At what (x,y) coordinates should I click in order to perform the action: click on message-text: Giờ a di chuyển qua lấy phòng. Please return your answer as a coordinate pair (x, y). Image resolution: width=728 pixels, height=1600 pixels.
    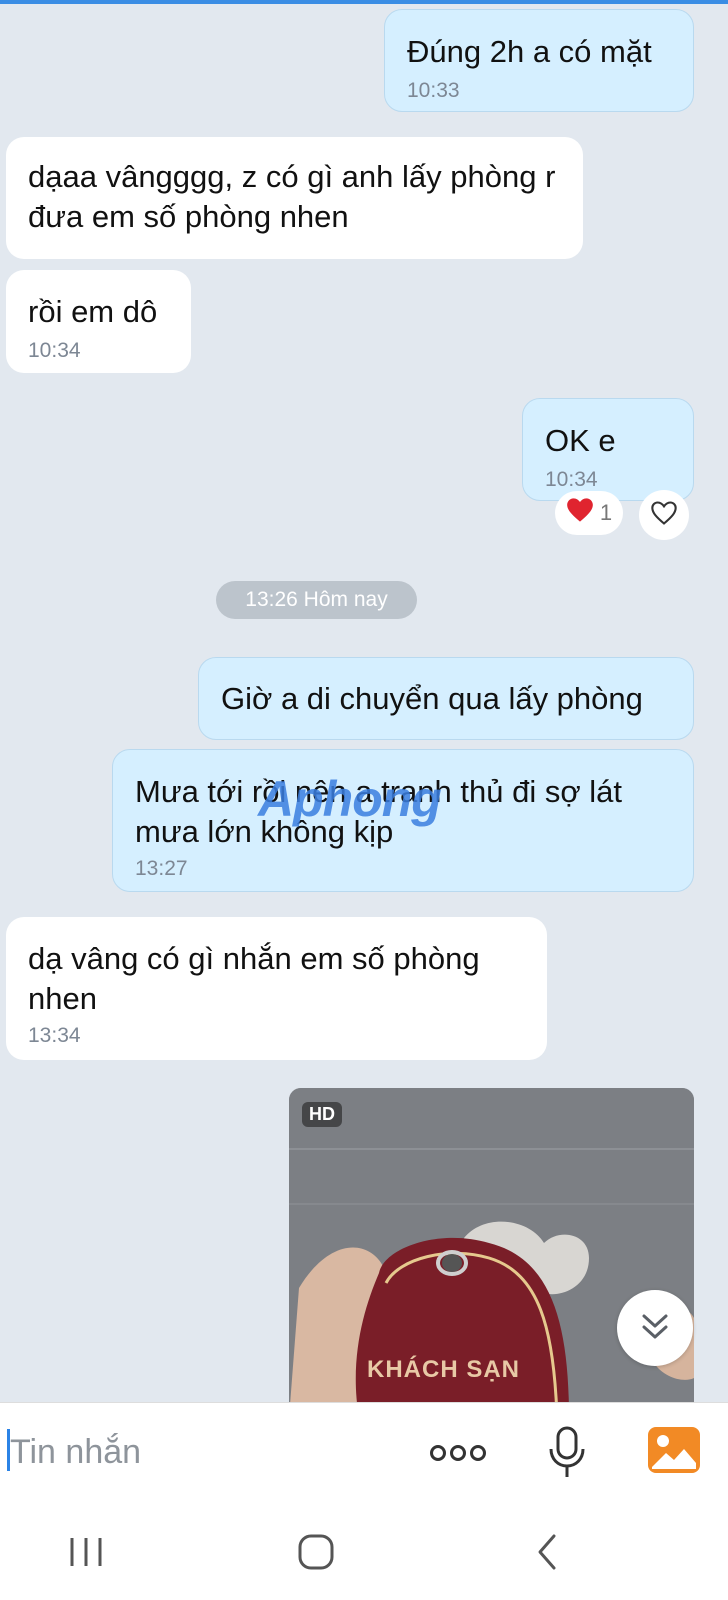
    Looking at the image, I should click on (432, 698).